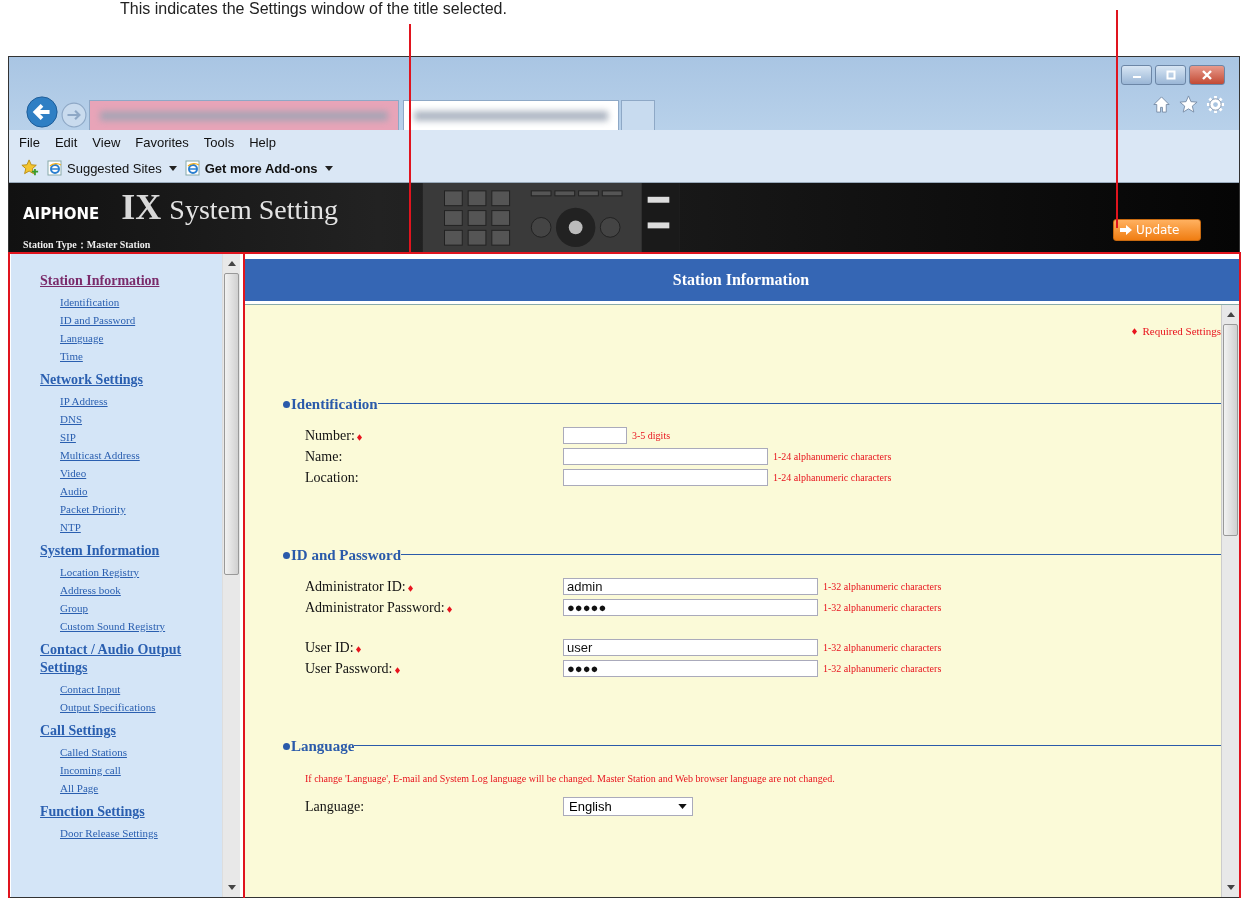  Describe the element at coordinates (68, 437) in the screenshot. I see `nav-link: SIP` at that location.